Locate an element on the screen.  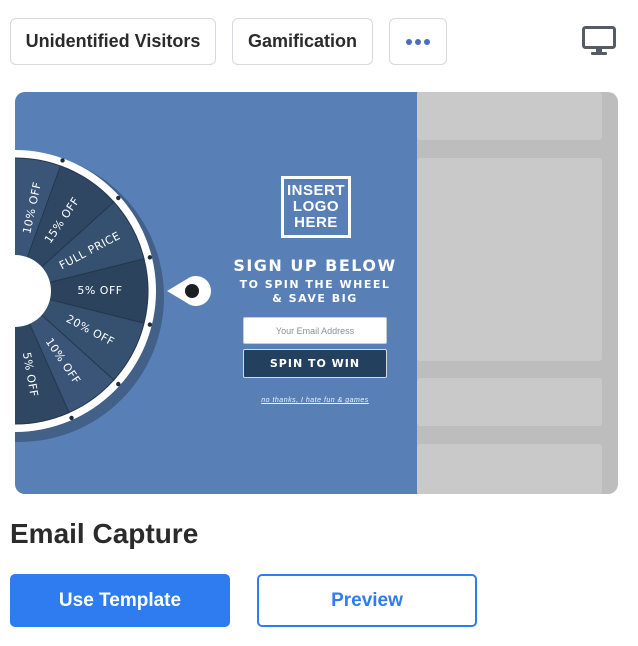
spin-to-win-button: SPIN TO WIN is located at coordinates (315, 363).